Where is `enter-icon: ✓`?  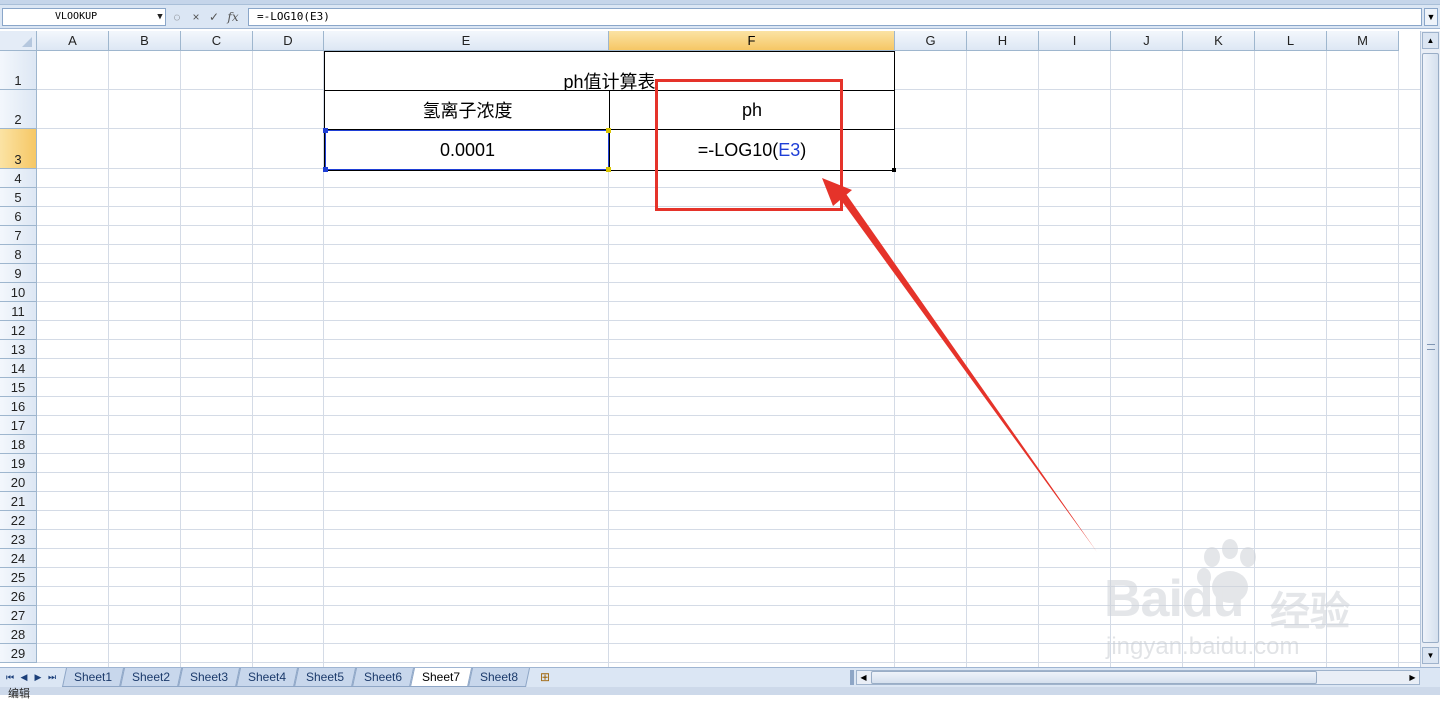
enter-icon: ✓ is located at coordinates (214, 17).